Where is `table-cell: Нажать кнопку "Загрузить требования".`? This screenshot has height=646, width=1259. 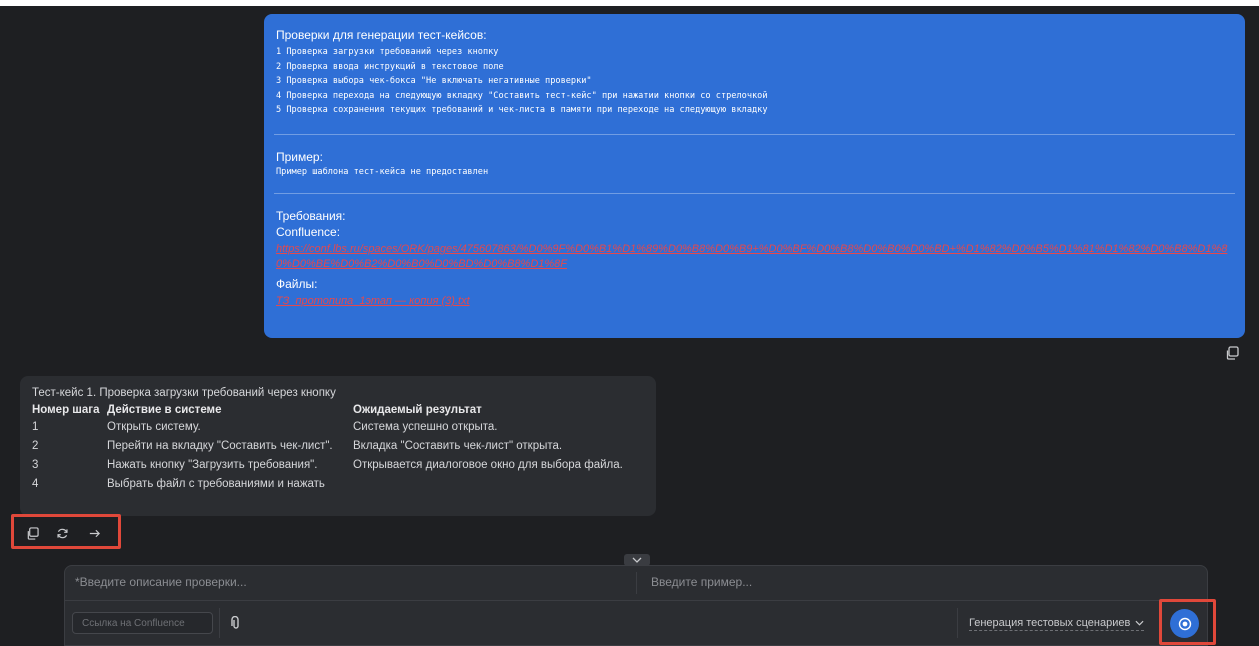 table-cell: Нажать кнопку "Загрузить требования". is located at coordinates (212, 464).